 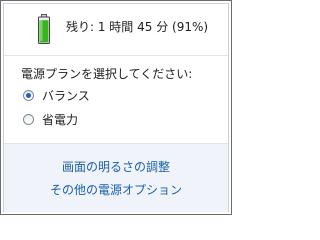 I want to click on plan-option-balanced: バランス, so click(x=56, y=95).